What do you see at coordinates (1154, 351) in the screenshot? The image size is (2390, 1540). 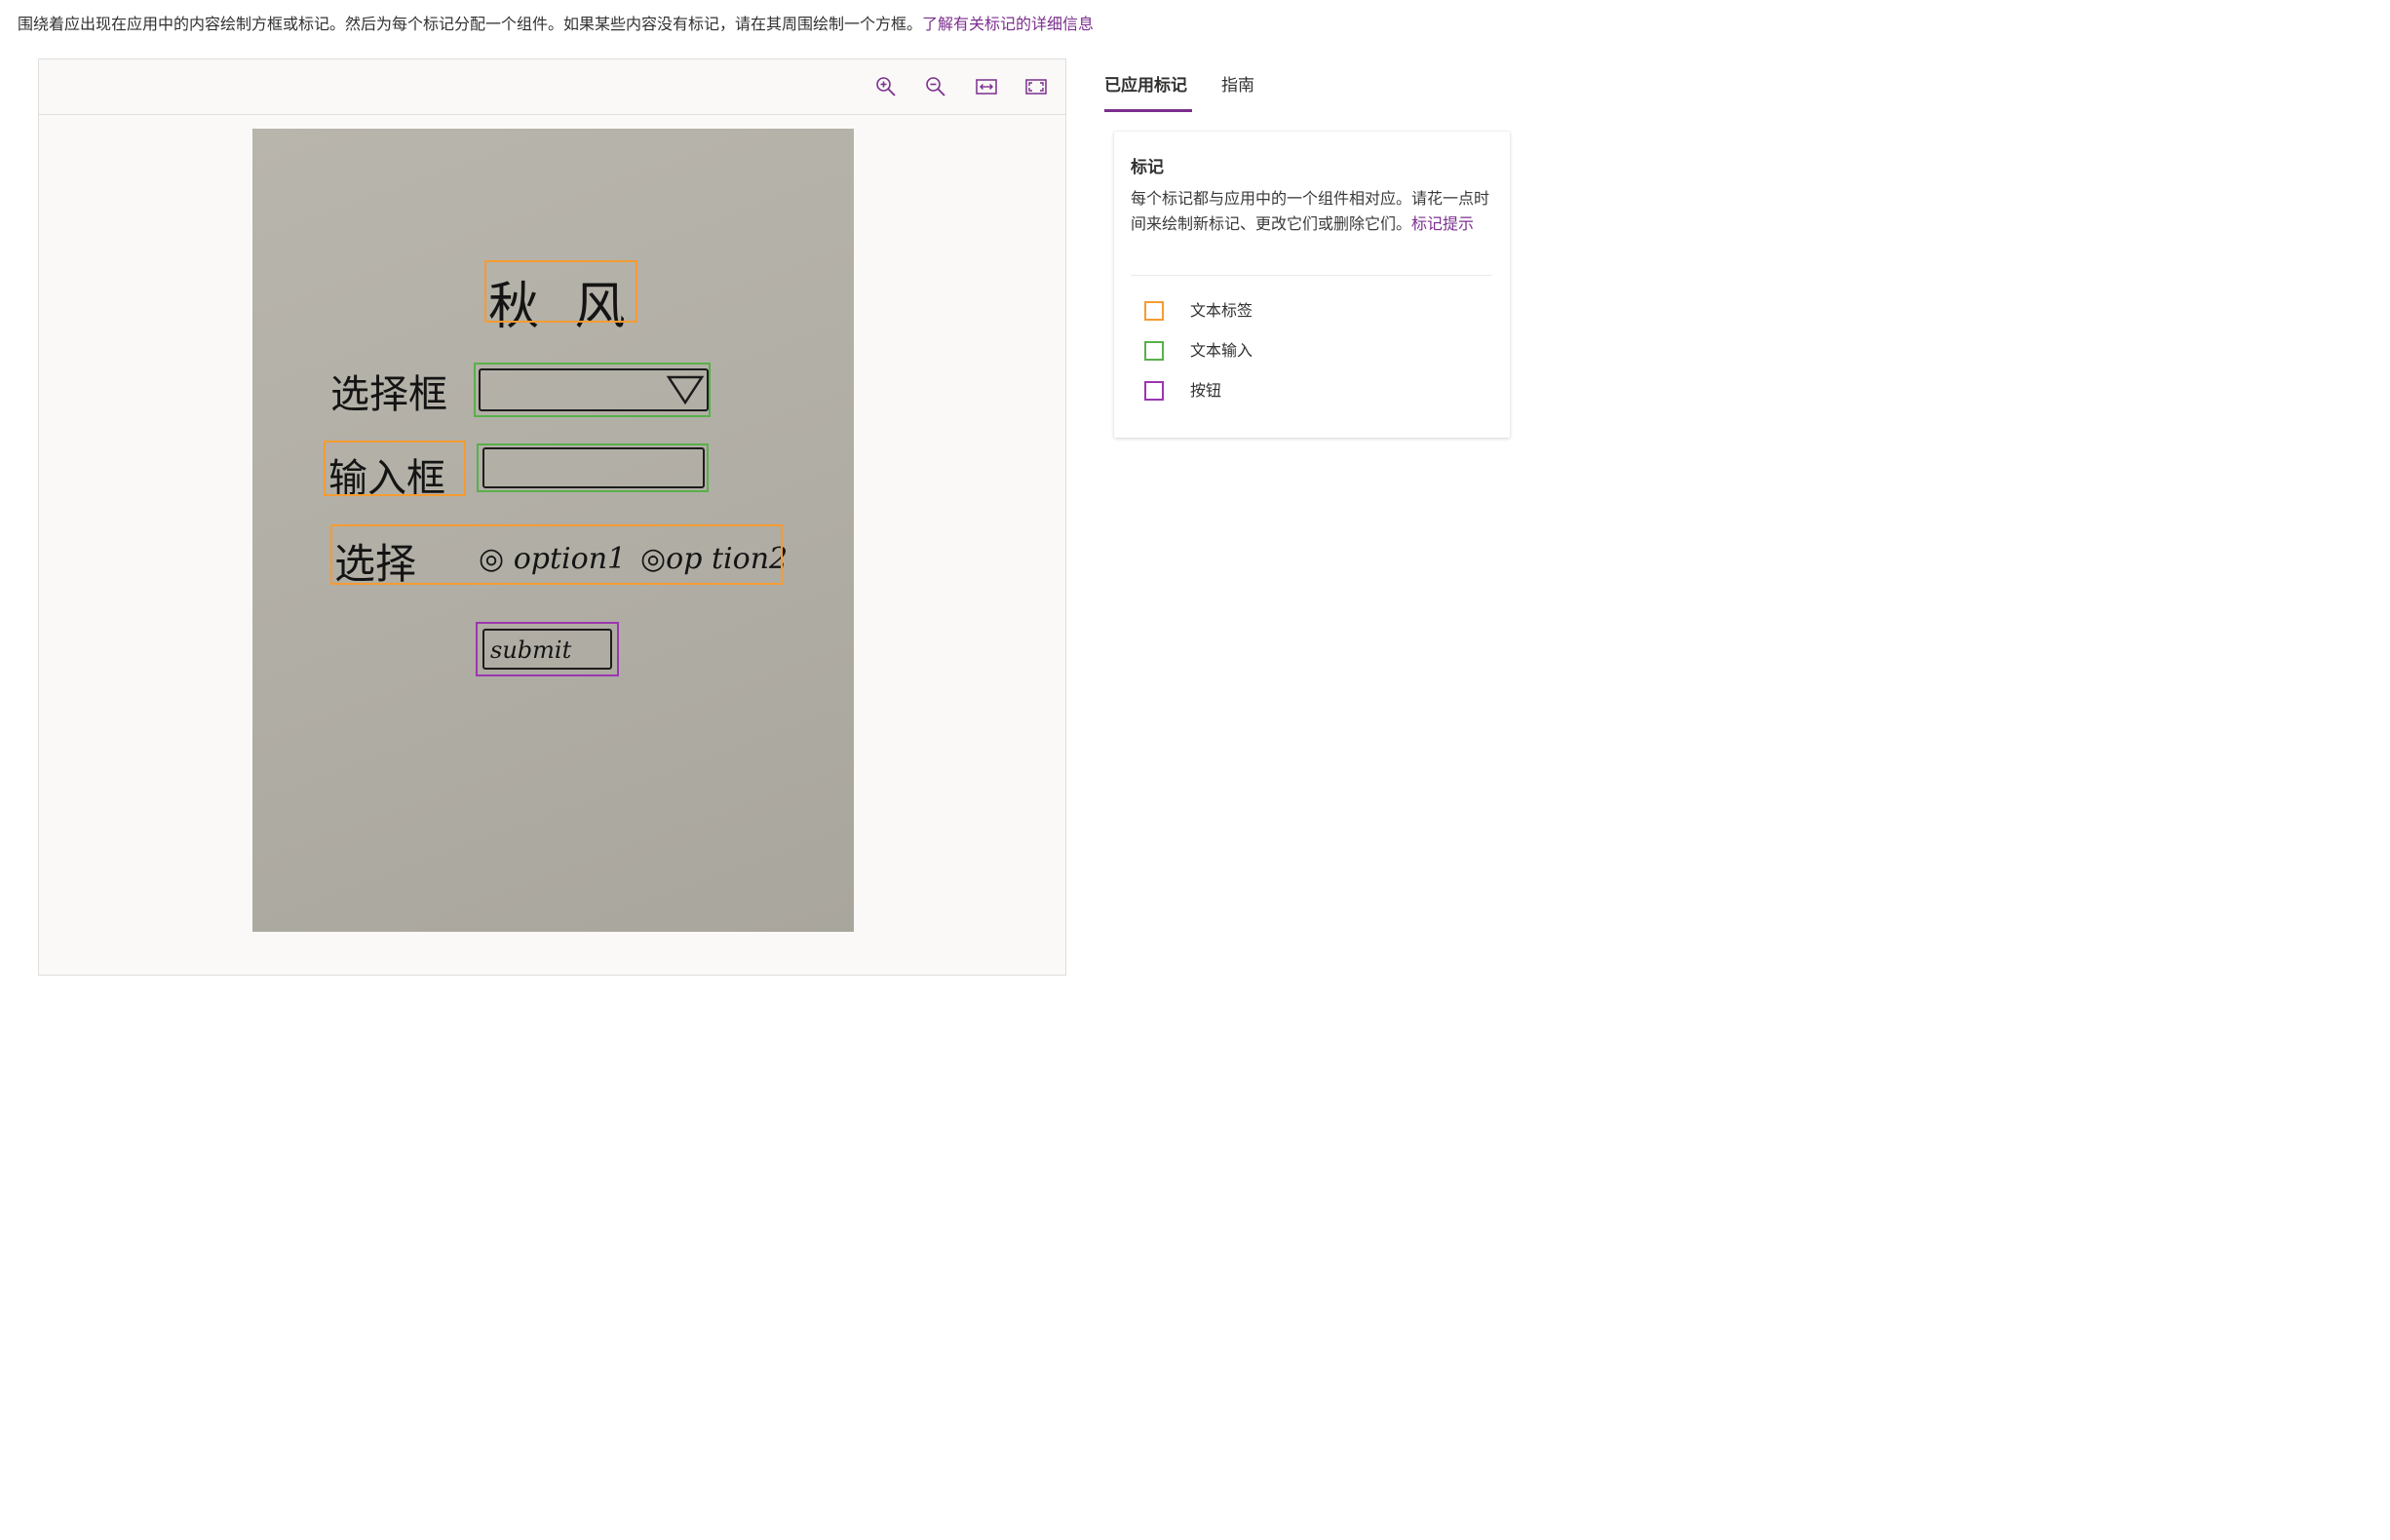 I see `text-input-swatch-icon` at bounding box center [1154, 351].